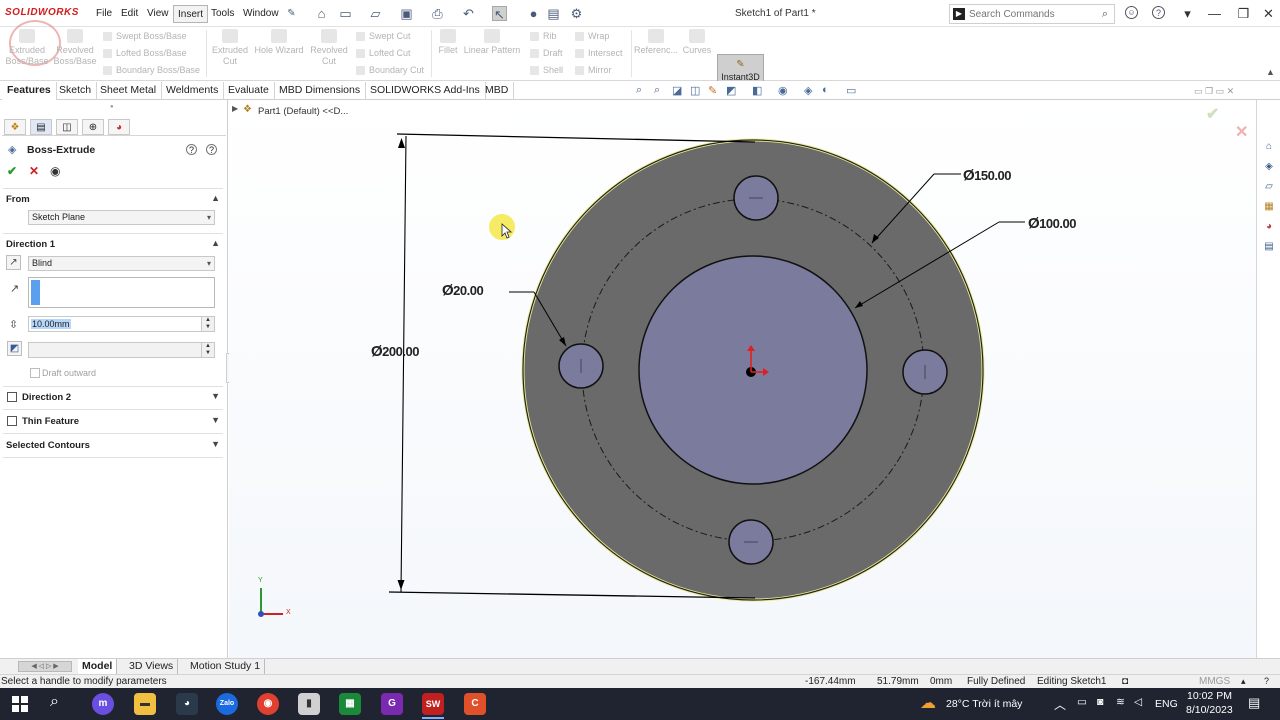 This screenshot has width=1280, height=720. I want to click on home-icon: ⌂, so click(321, 13).